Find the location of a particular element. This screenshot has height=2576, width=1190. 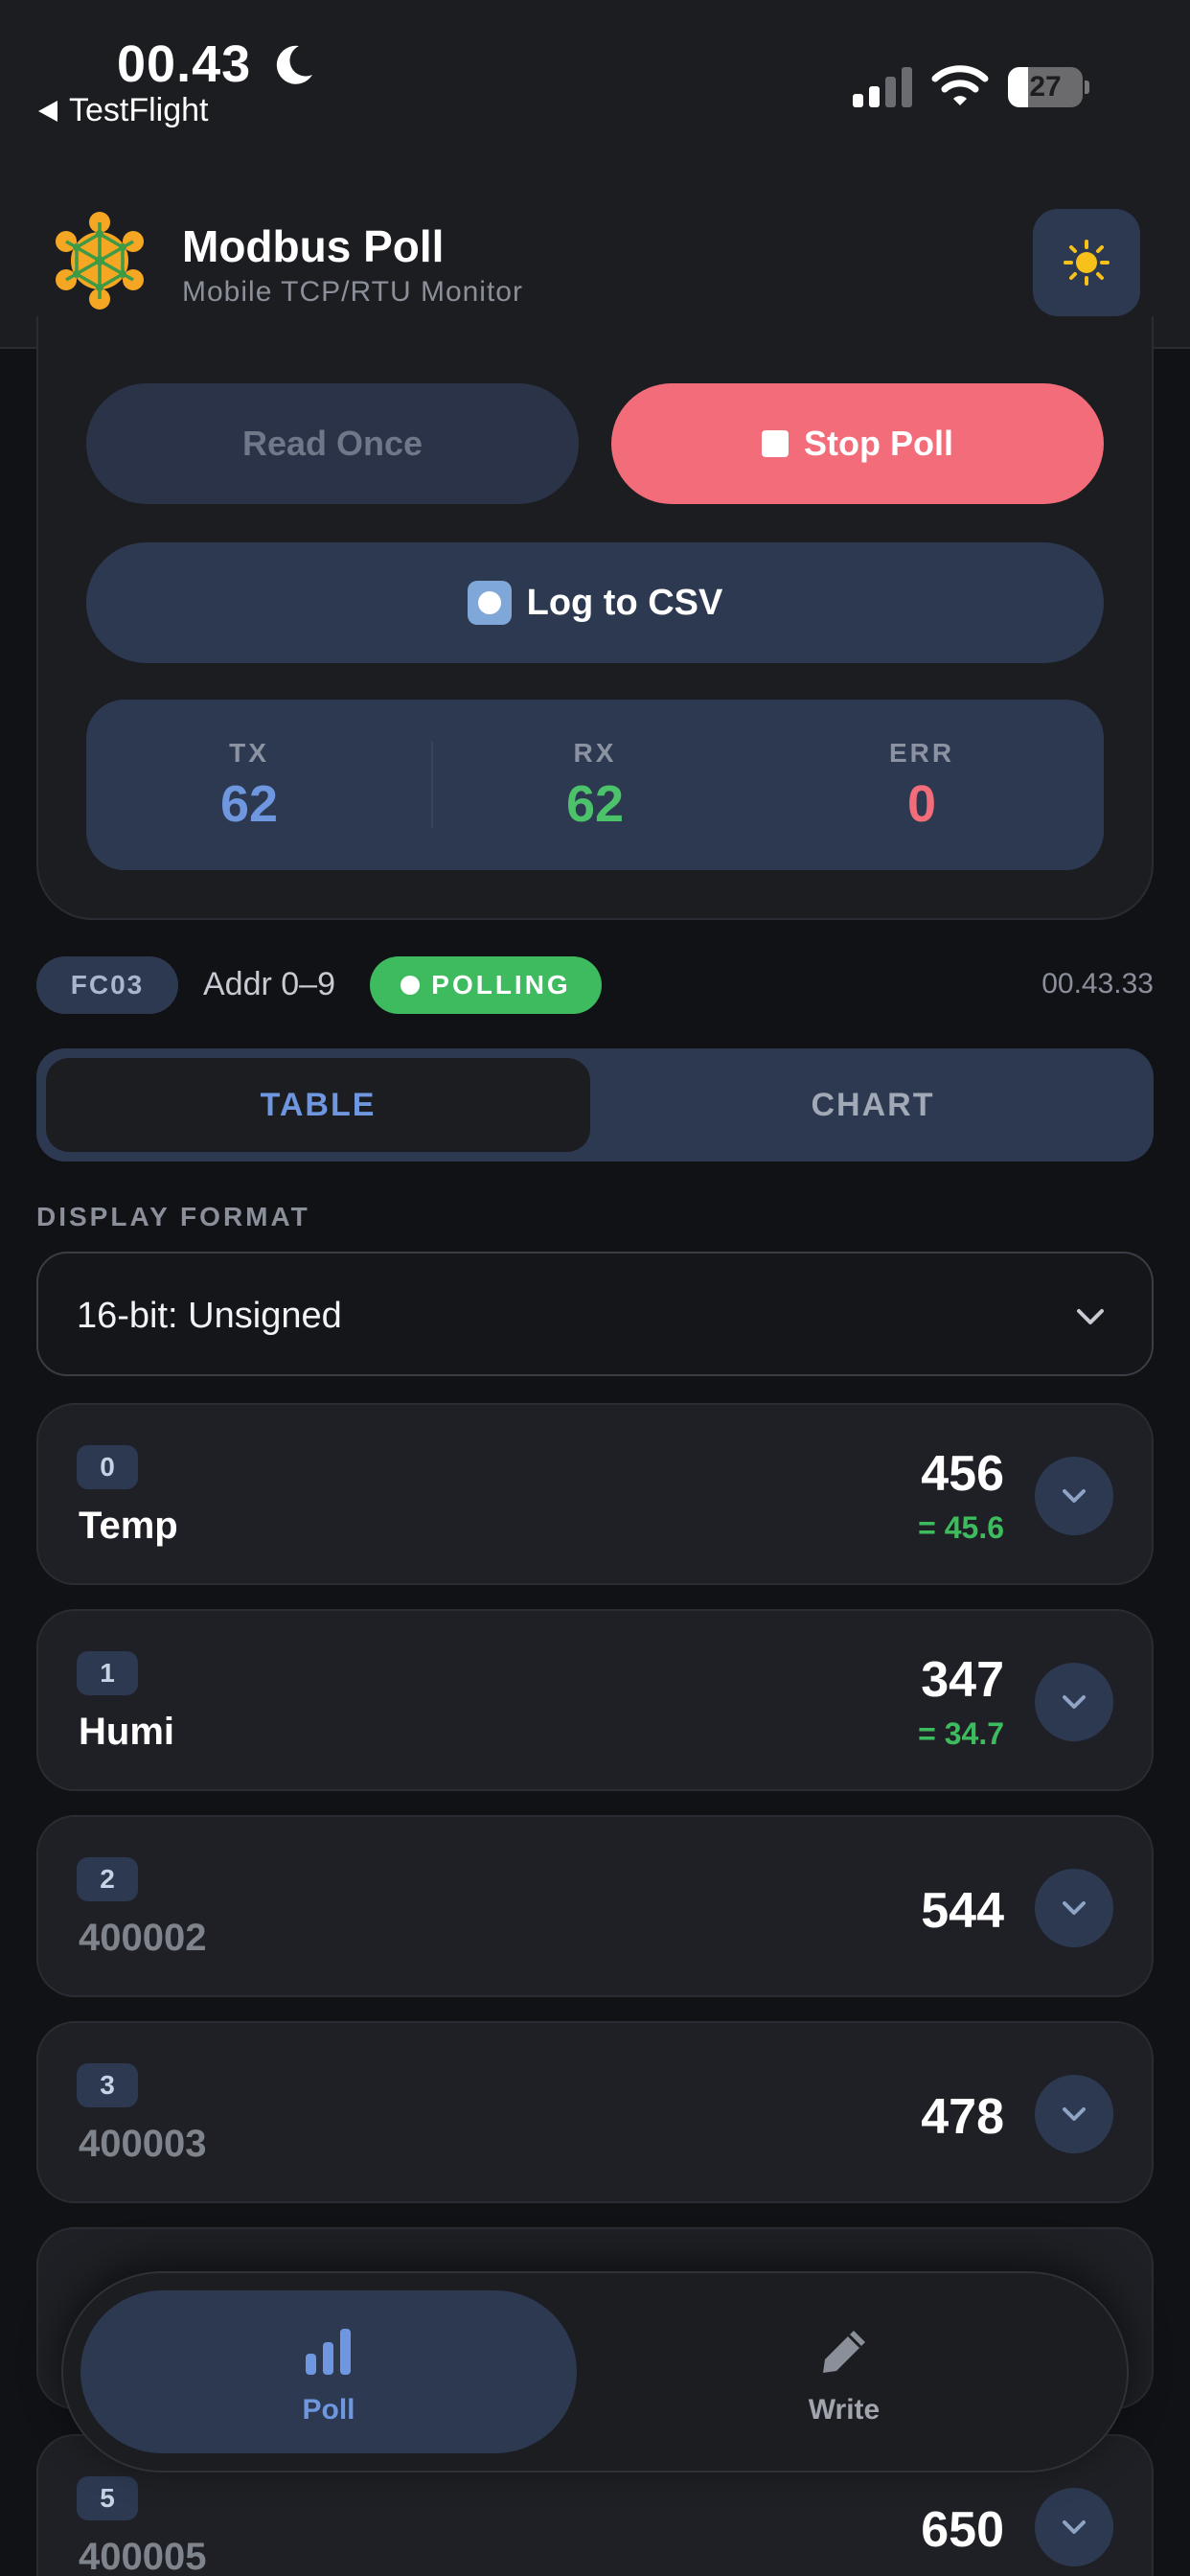

back-to-app-link: TestFlight is located at coordinates (124, 110).